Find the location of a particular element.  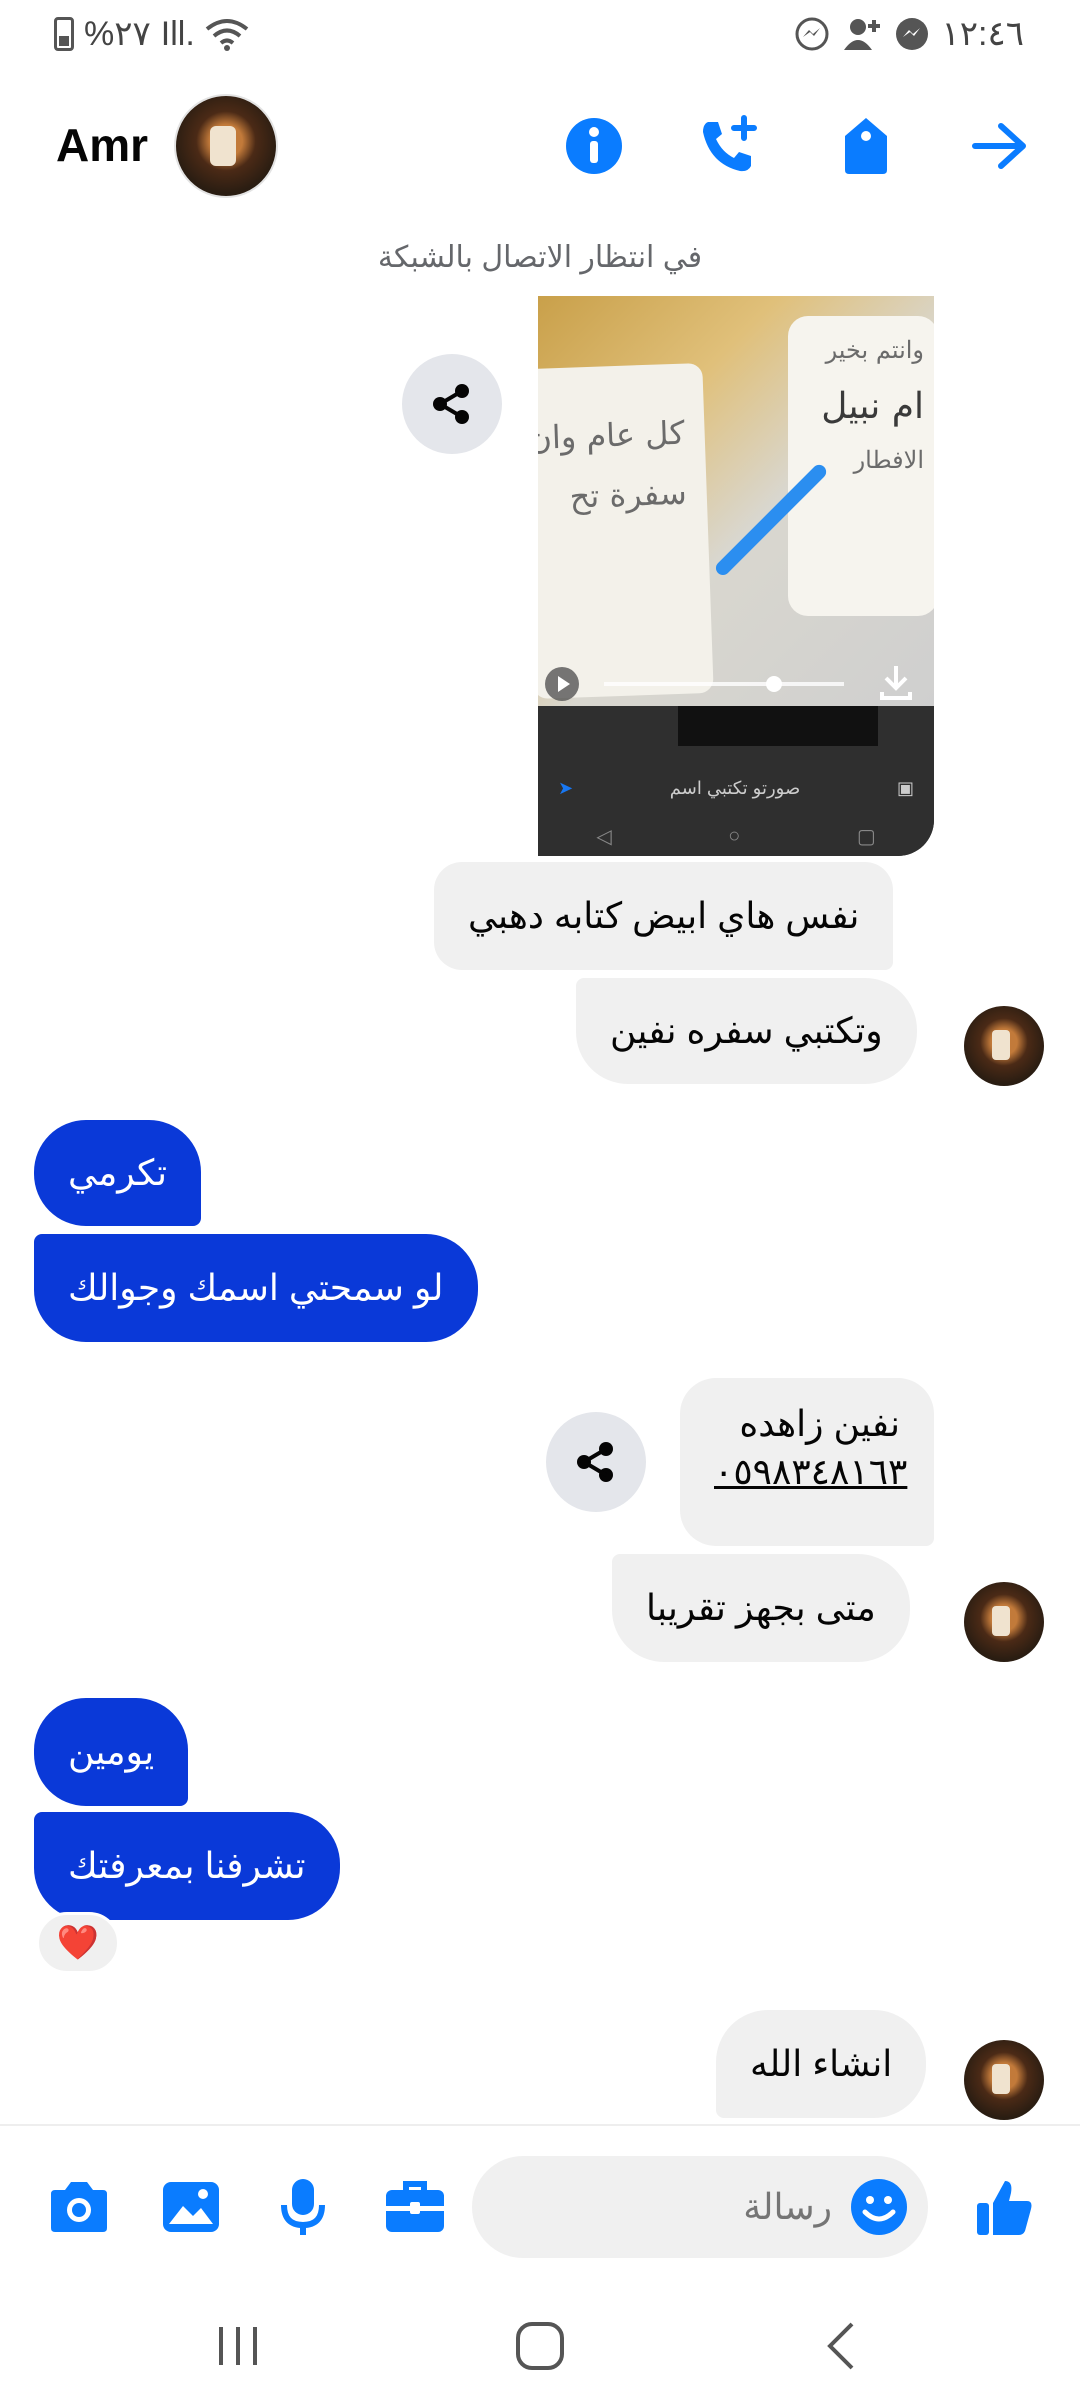

message-incoming: انشاء الله is located at coordinates (821, 2064).